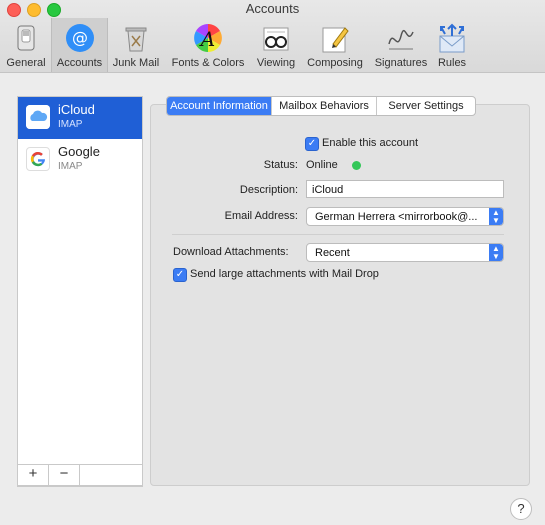 This screenshot has height=525, width=545. Describe the element at coordinates (425, 106) in the screenshot. I see `tab-server-settings: Server Settings` at that location.